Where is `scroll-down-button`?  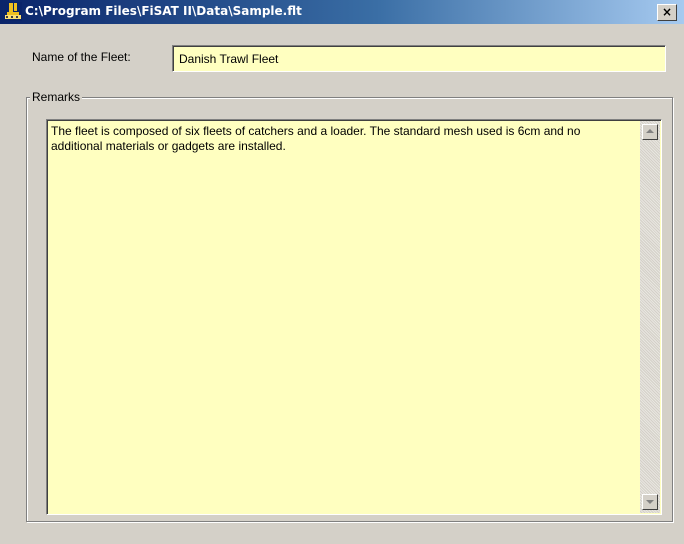 scroll-down-button is located at coordinates (650, 502).